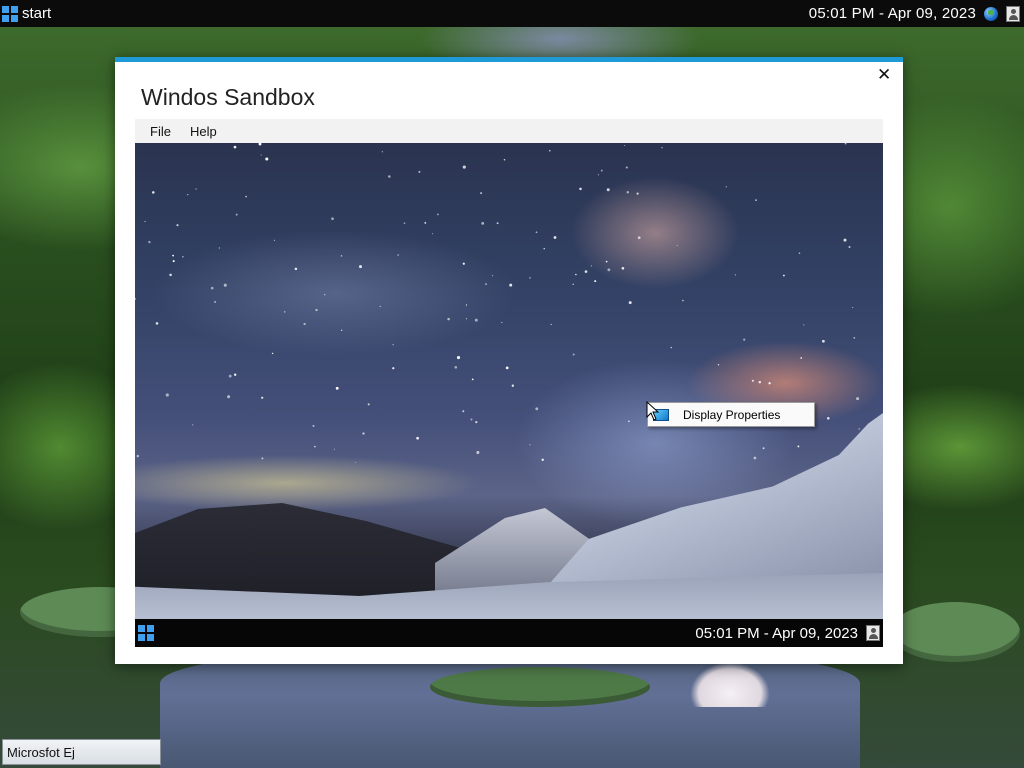 The image size is (1024, 768). I want to click on start-button: start, so click(25, 13).